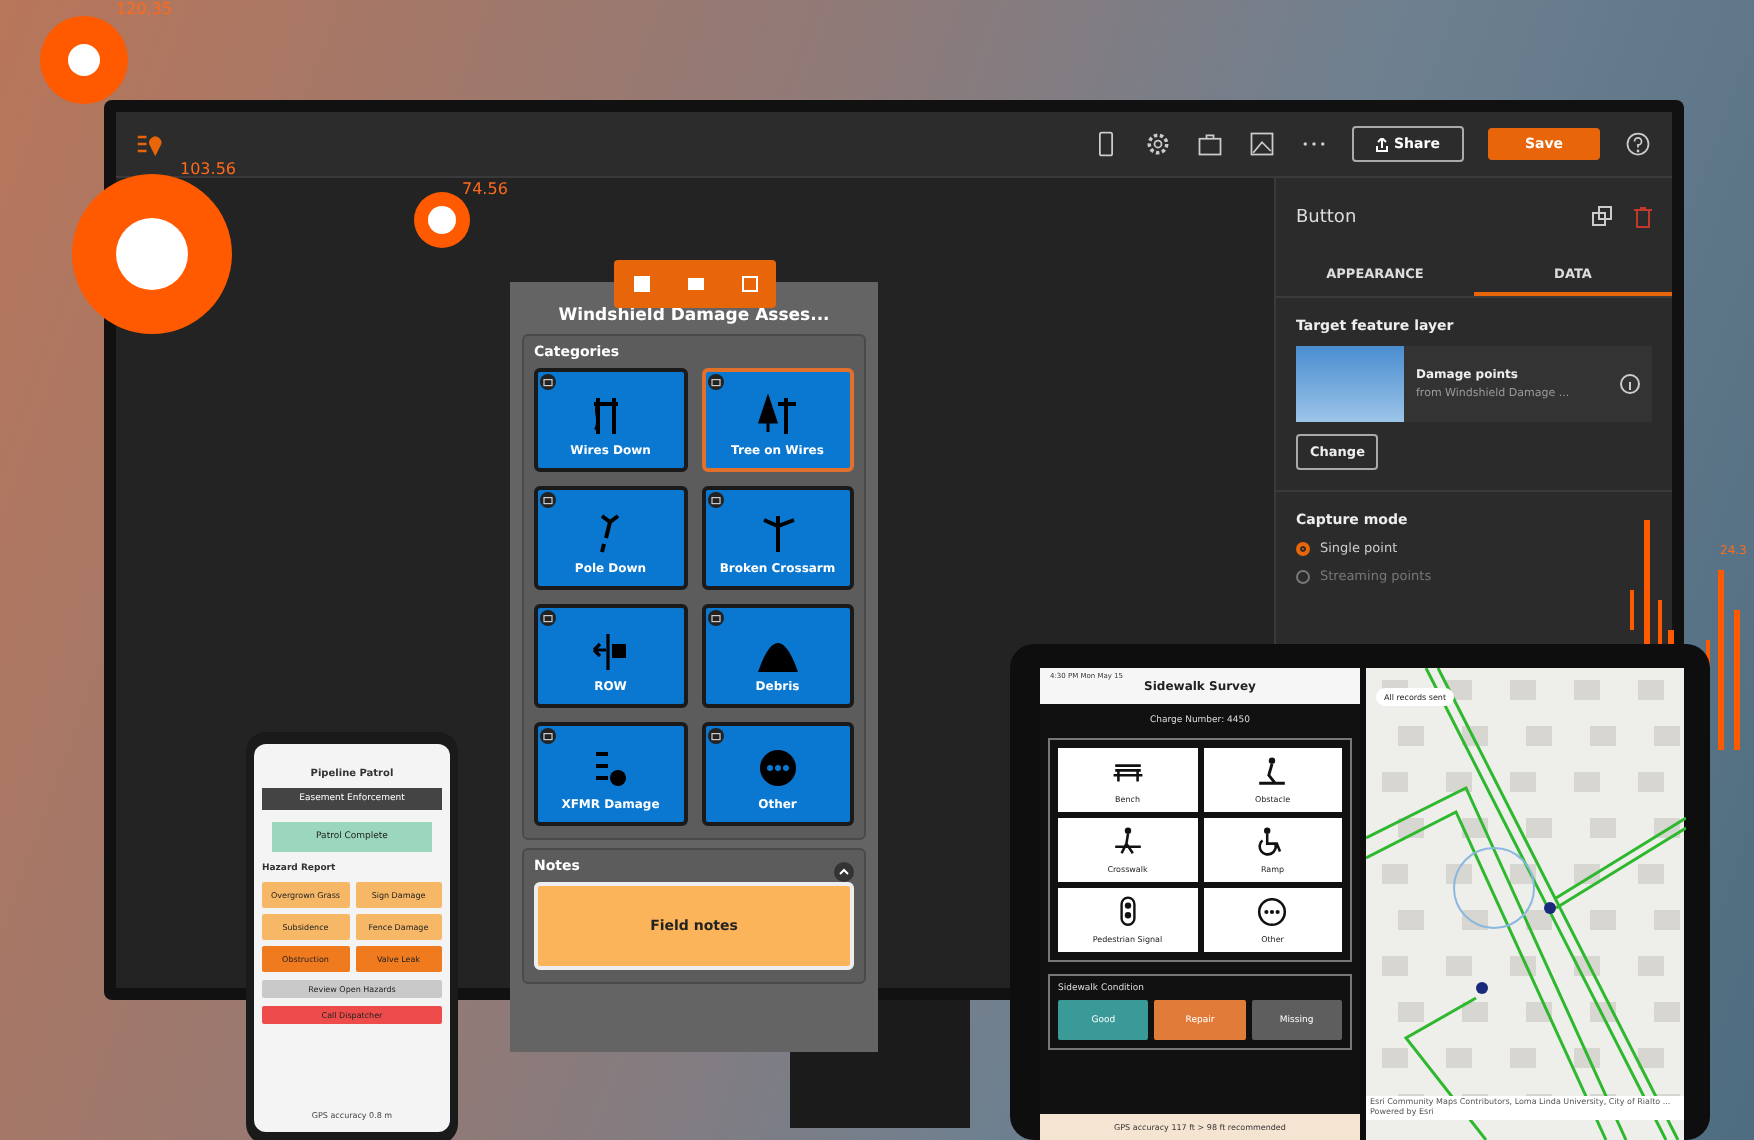  What do you see at coordinates (485, 189) in the screenshot?
I see `marker-label: 74.56` at bounding box center [485, 189].